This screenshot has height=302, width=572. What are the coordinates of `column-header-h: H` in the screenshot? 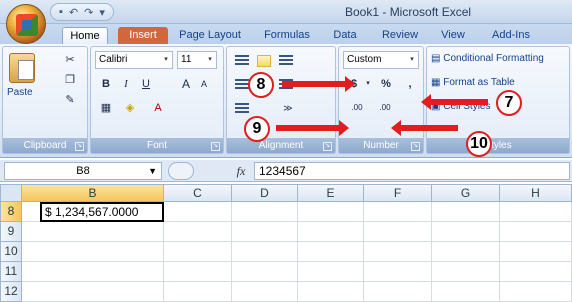 It's located at (536, 193).